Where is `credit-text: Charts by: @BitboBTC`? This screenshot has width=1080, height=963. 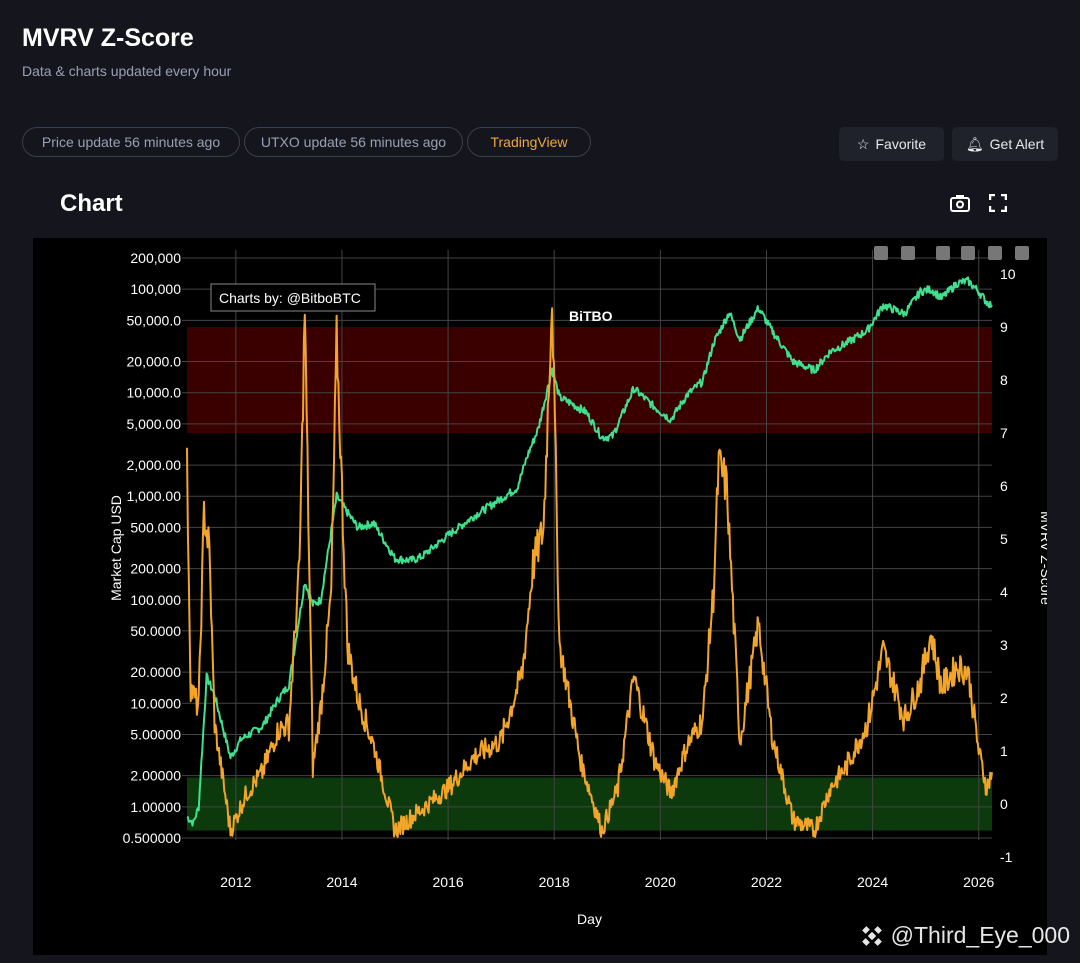
credit-text: Charts by: @BitboBTC is located at coordinates (290, 298).